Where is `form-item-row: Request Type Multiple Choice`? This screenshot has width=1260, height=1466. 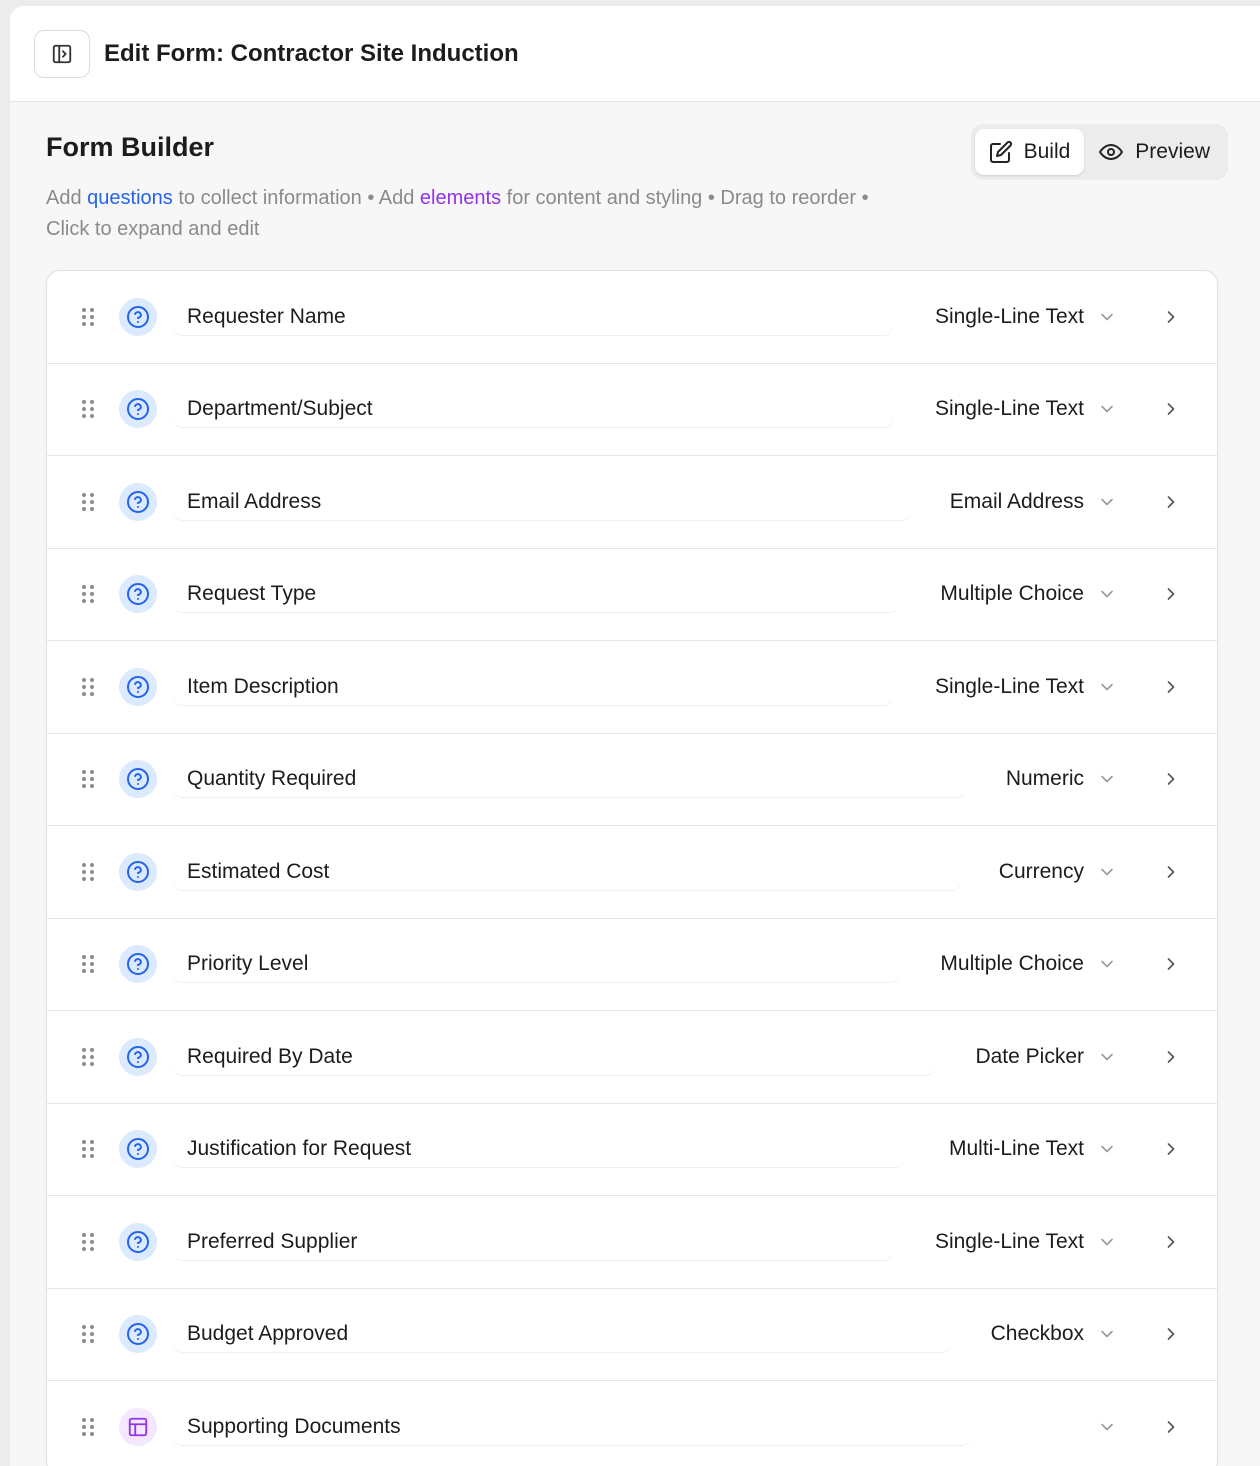 form-item-row: Request Type Multiple Choice is located at coordinates (632, 595).